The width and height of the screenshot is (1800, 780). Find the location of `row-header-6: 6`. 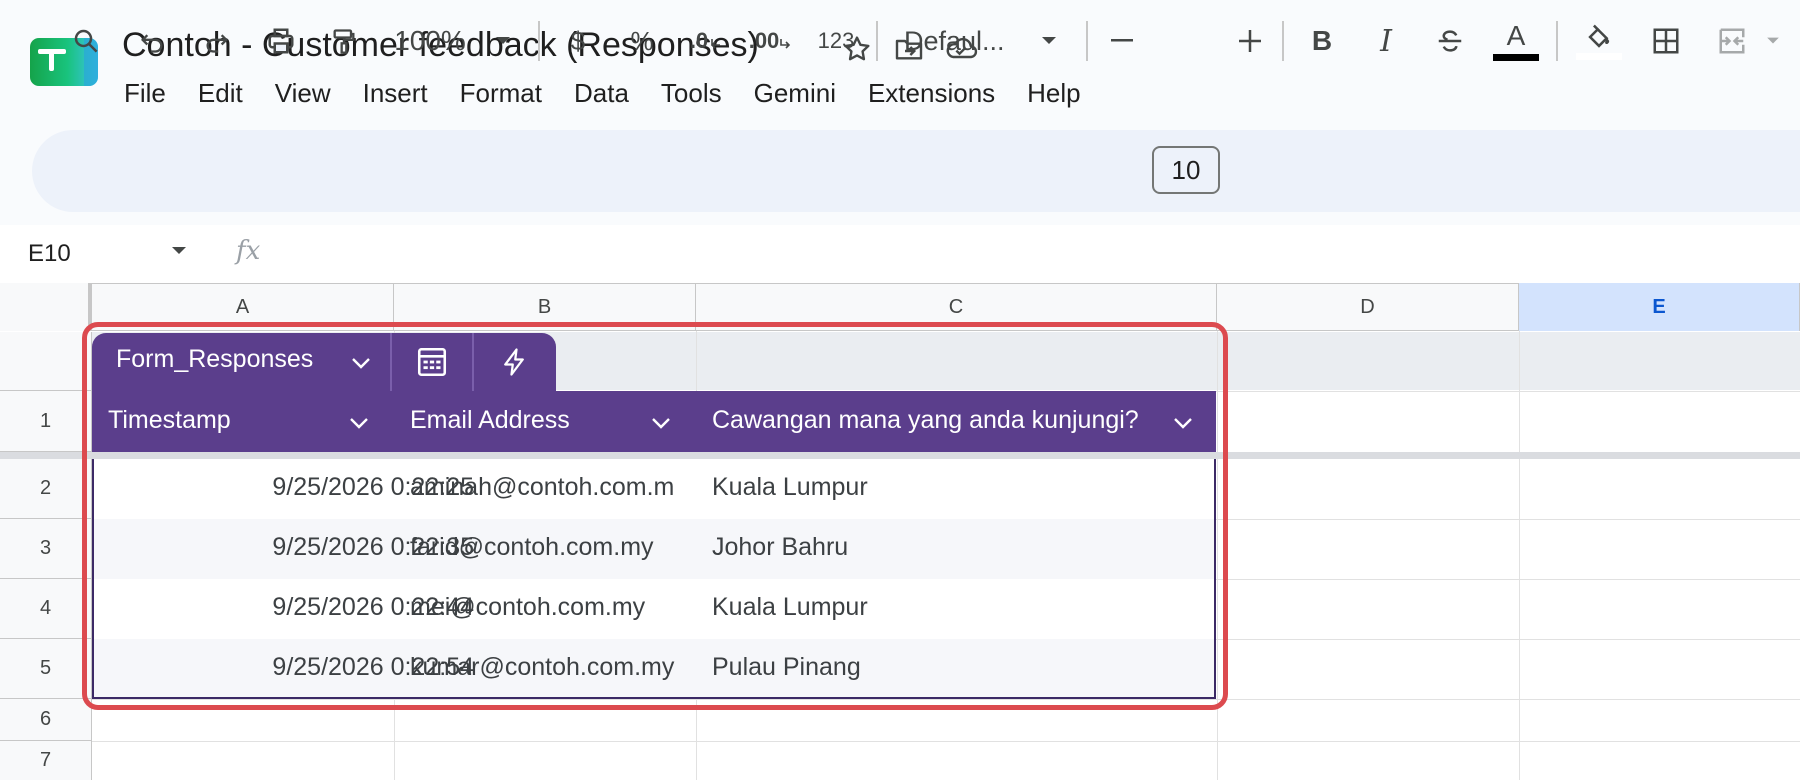

row-header-6: 6 is located at coordinates (46, 720).